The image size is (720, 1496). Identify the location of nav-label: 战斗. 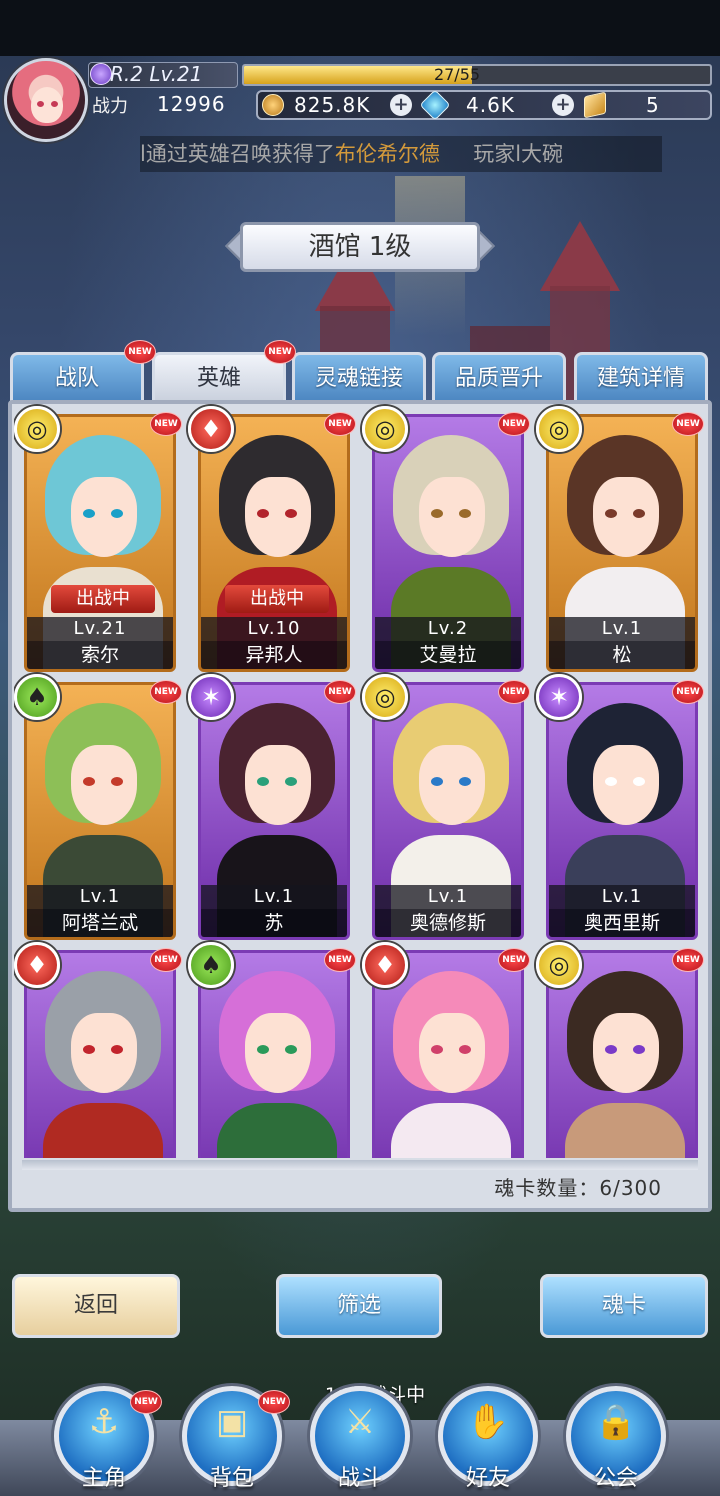
(359, 1478).